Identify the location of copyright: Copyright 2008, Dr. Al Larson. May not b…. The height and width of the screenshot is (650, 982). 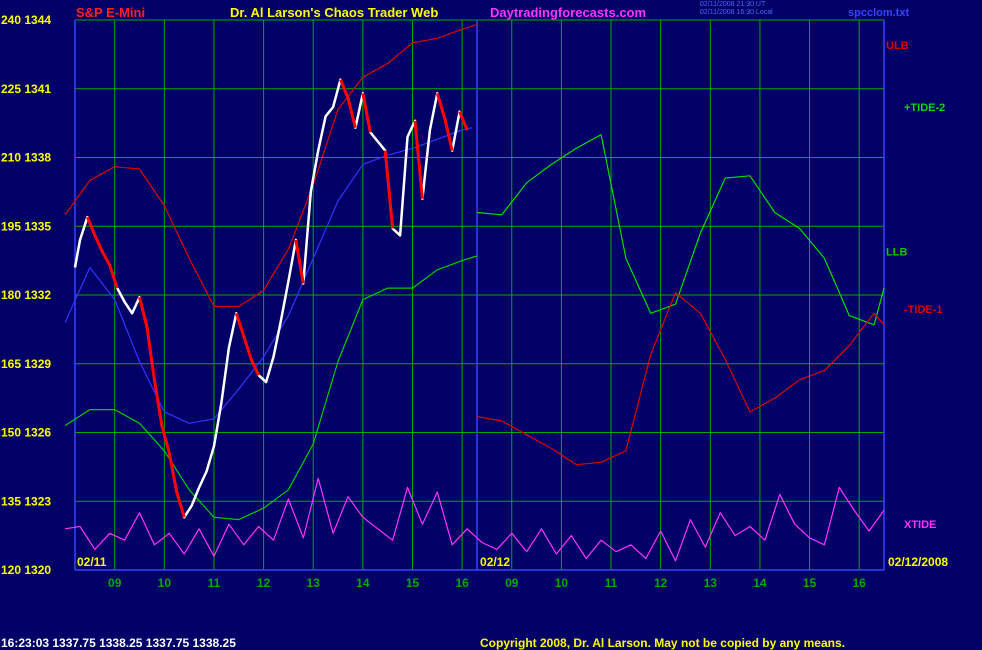
(662, 643).